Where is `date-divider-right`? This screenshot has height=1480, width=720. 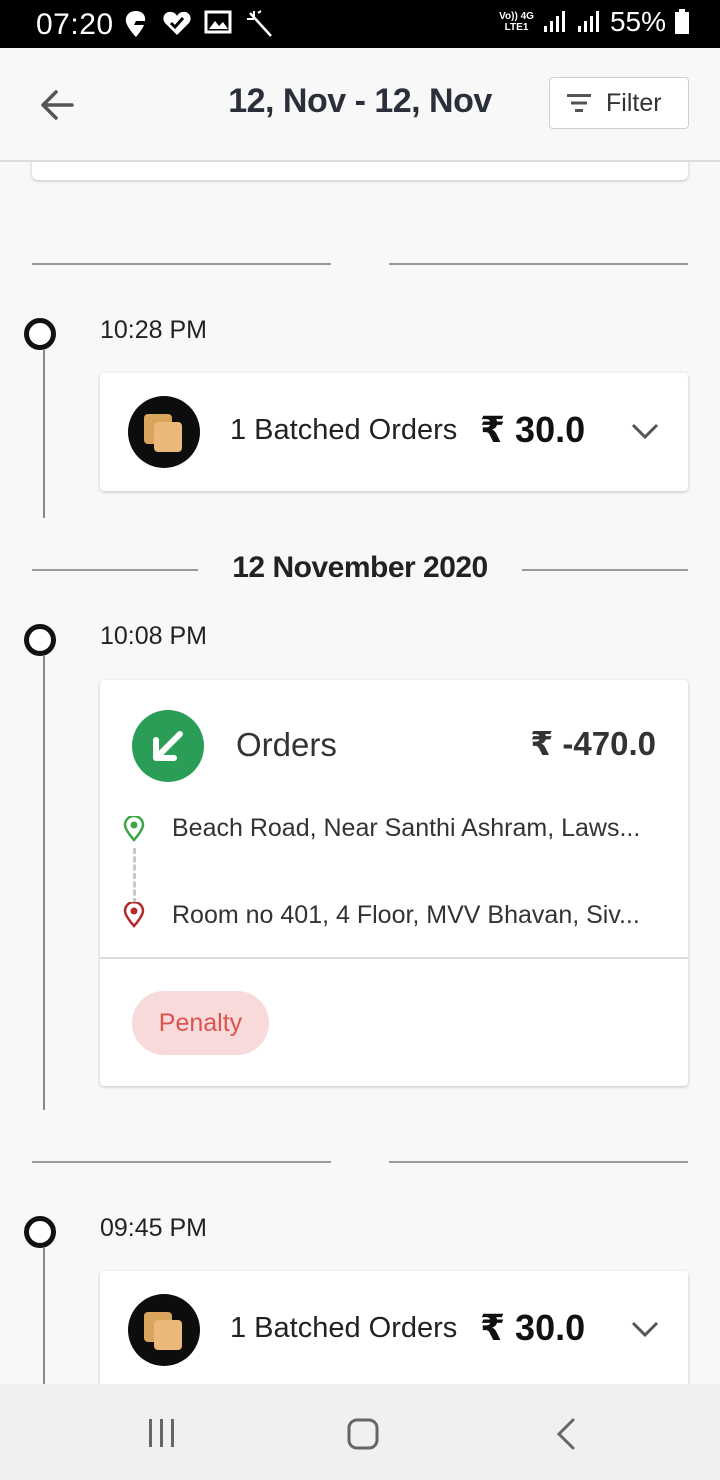 date-divider-right is located at coordinates (605, 570).